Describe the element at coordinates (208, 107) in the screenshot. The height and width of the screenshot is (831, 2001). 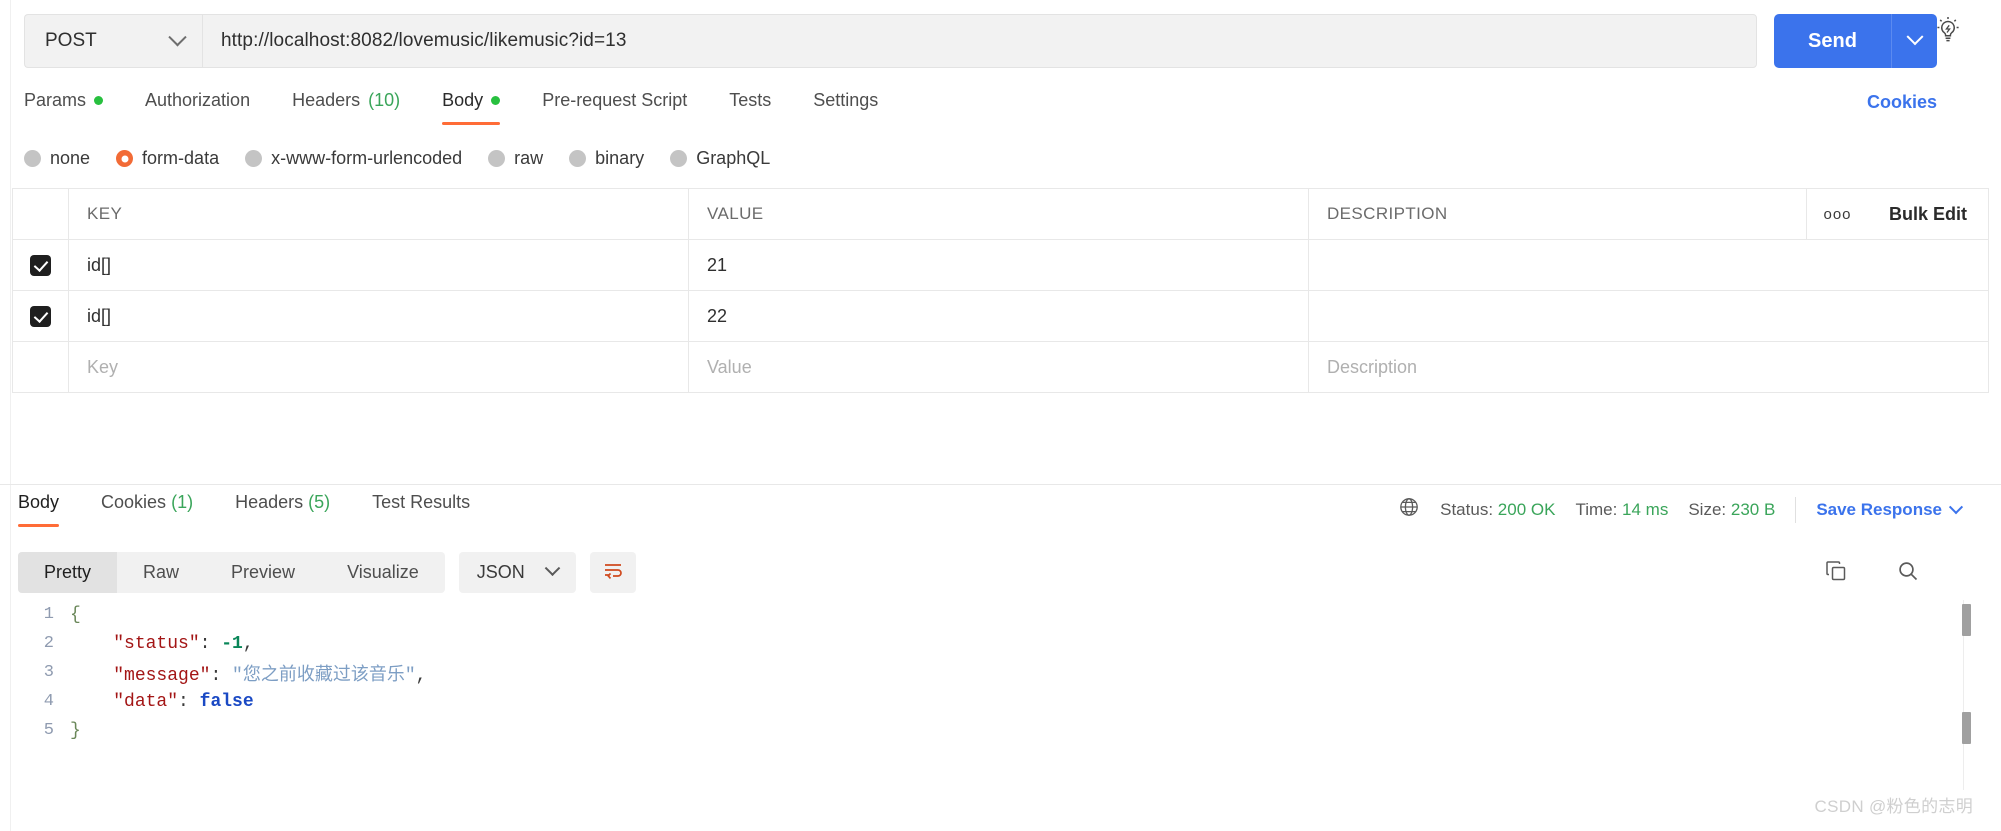
I see `tab-authorization: Authorization` at that location.